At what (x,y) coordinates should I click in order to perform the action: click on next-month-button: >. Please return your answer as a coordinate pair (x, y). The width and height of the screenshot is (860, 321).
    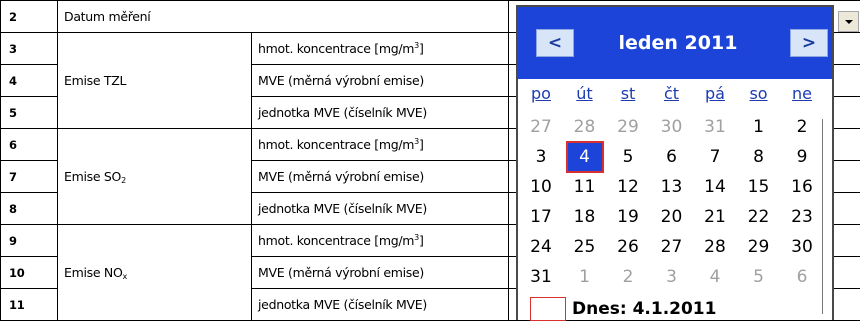
    Looking at the image, I should click on (809, 43).